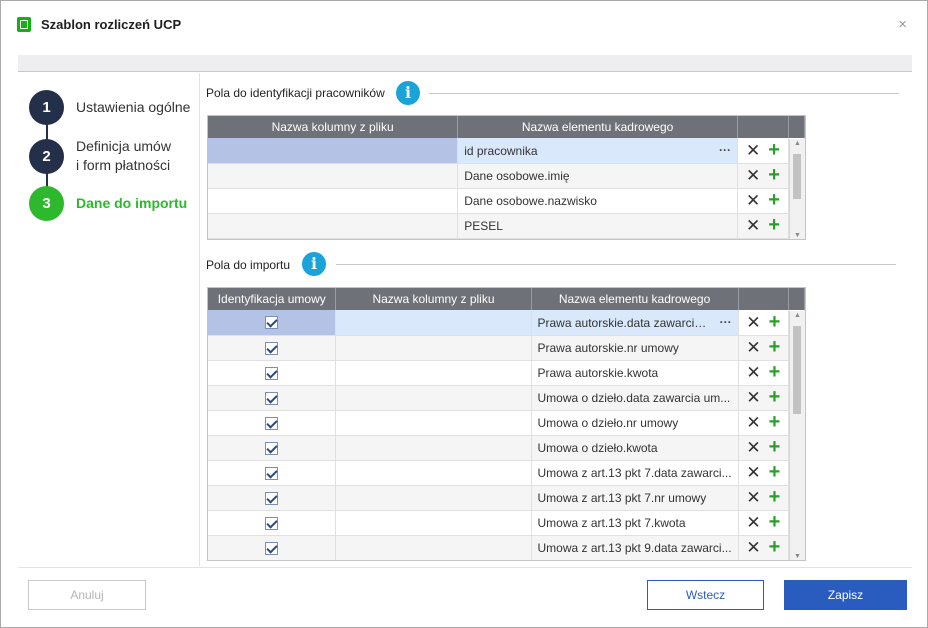 This screenshot has height=628, width=928. What do you see at coordinates (845, 595) in the screenshot?
I see `save-button: Zapisz` at bounding box center [845, 595].